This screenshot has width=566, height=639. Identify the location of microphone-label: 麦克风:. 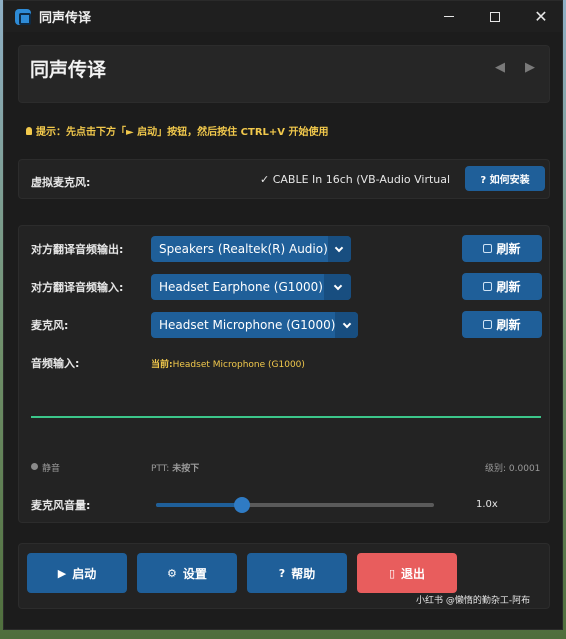
(50, 325).